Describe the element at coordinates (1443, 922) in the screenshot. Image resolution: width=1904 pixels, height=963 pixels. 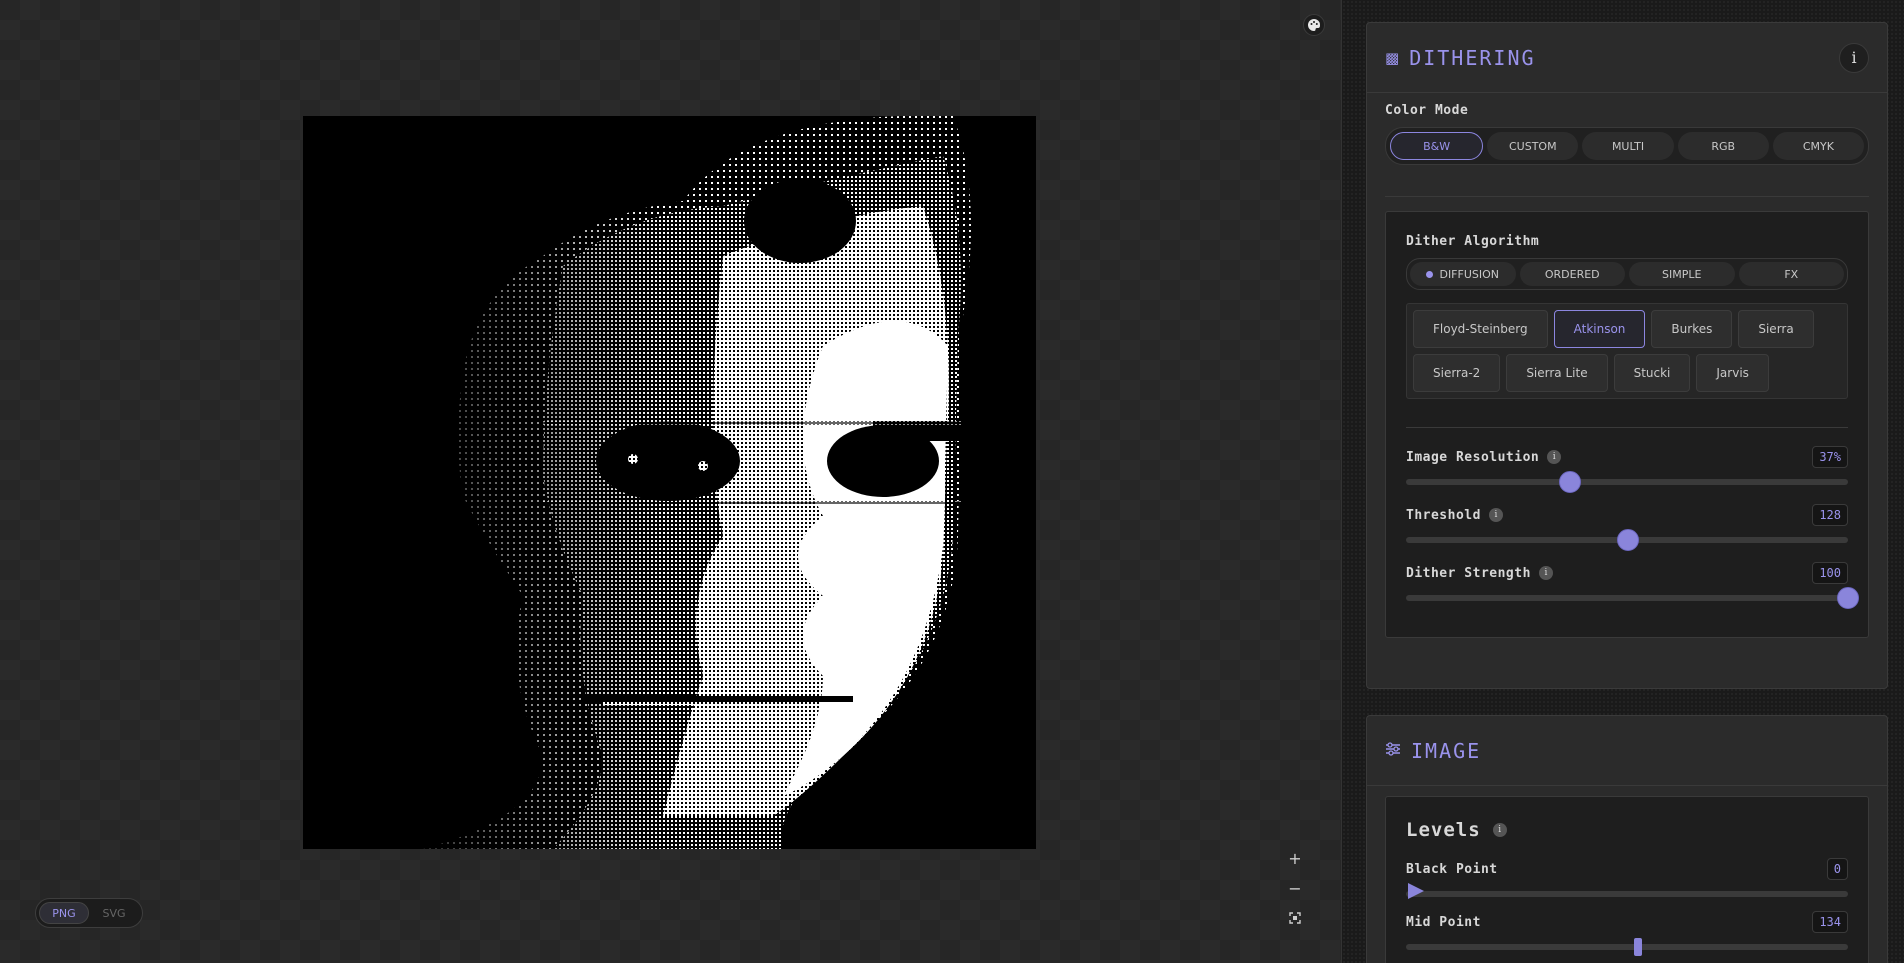
I see `mid-point-label: Mid Point` at that location.